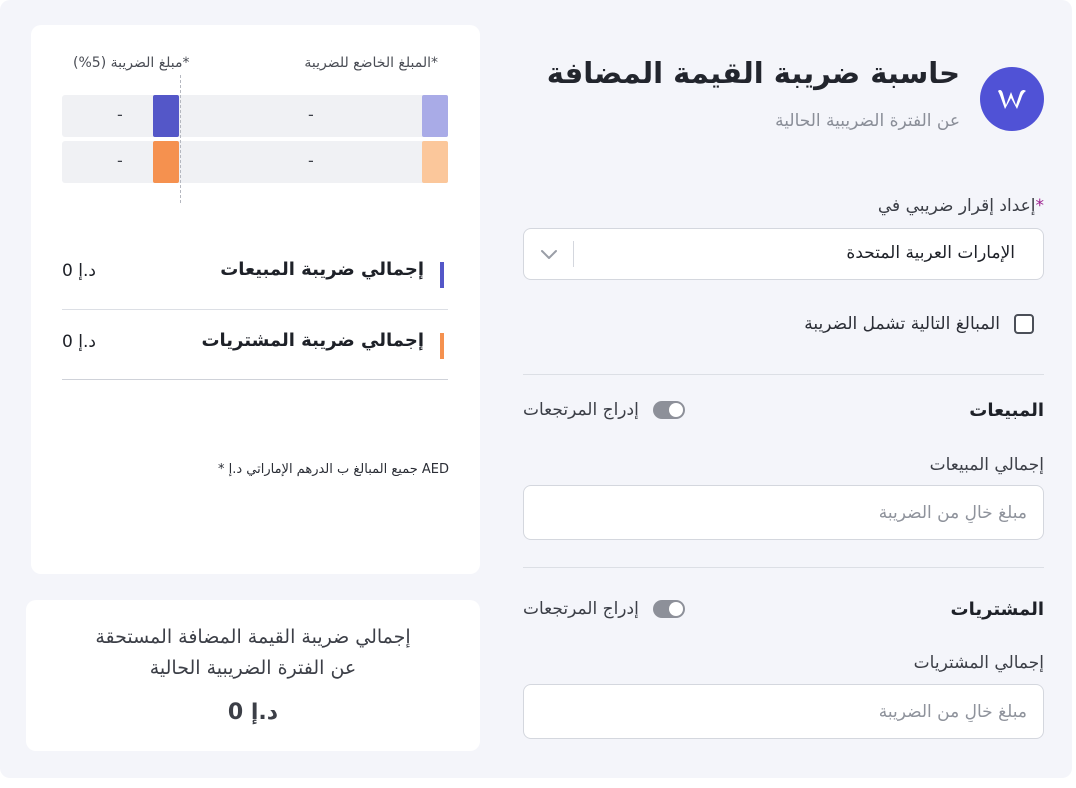  Describe the element at coordinates (131, 63) in the screenshot. I see `tax-amount-header: مبلغ الضريبة (5%)*` at that location.